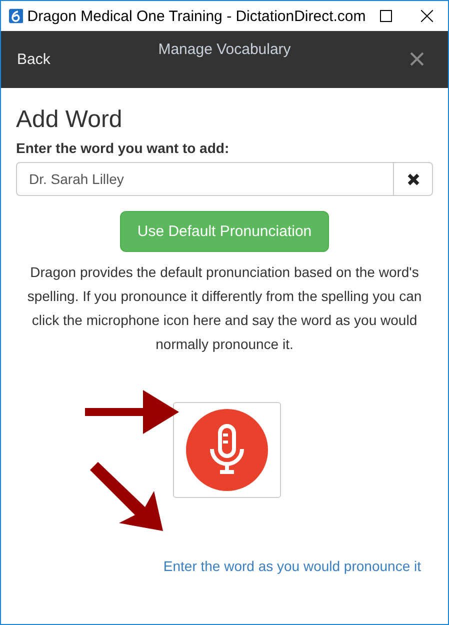 The image size is (449, 625). I want to click on microphone-icon, so click(227, 450).